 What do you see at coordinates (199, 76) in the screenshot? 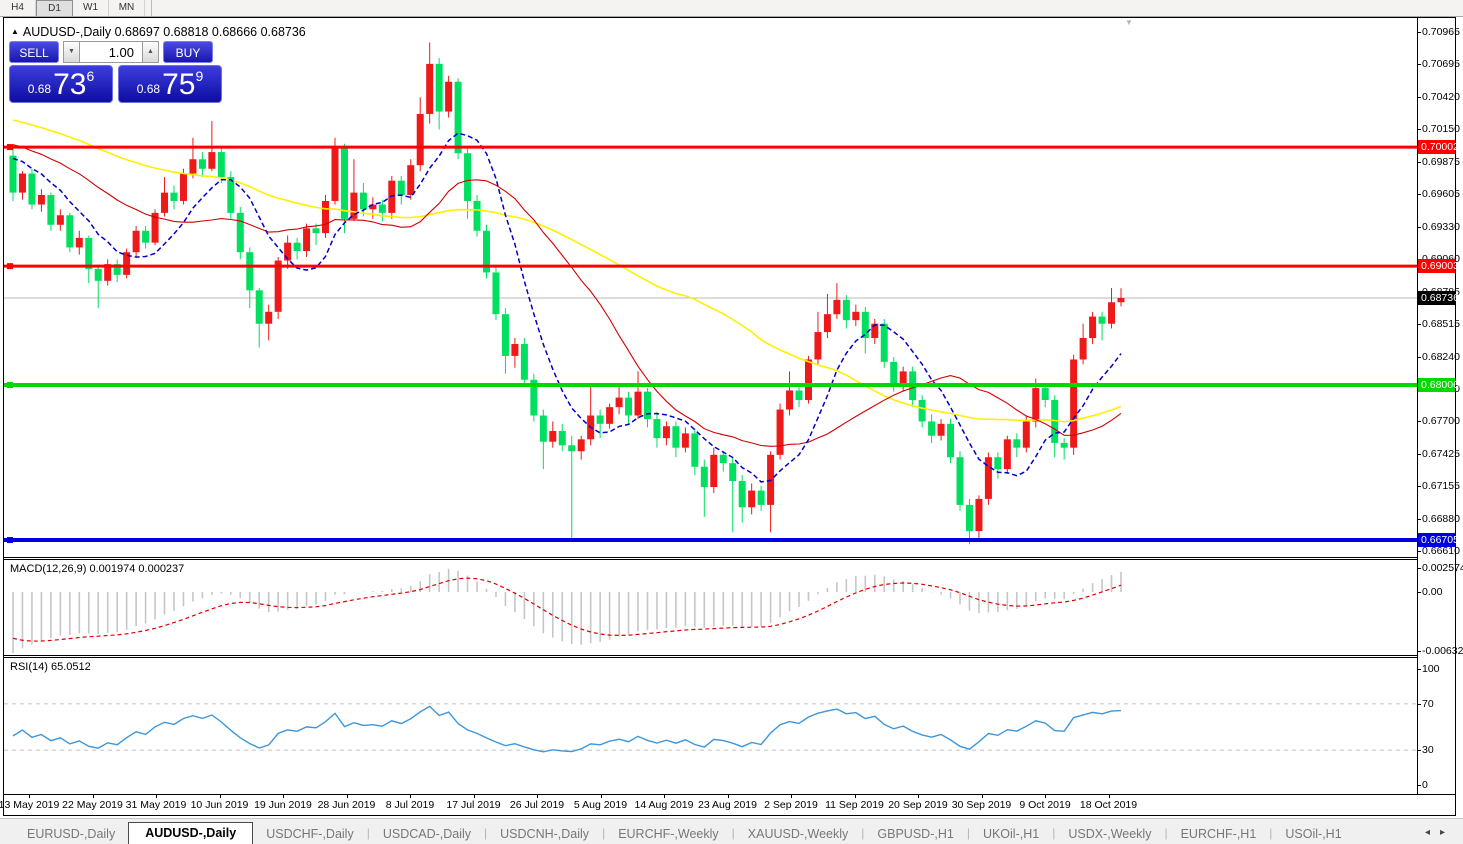
I see `buy-price-pip: 9` at bounding box center [199, 76].